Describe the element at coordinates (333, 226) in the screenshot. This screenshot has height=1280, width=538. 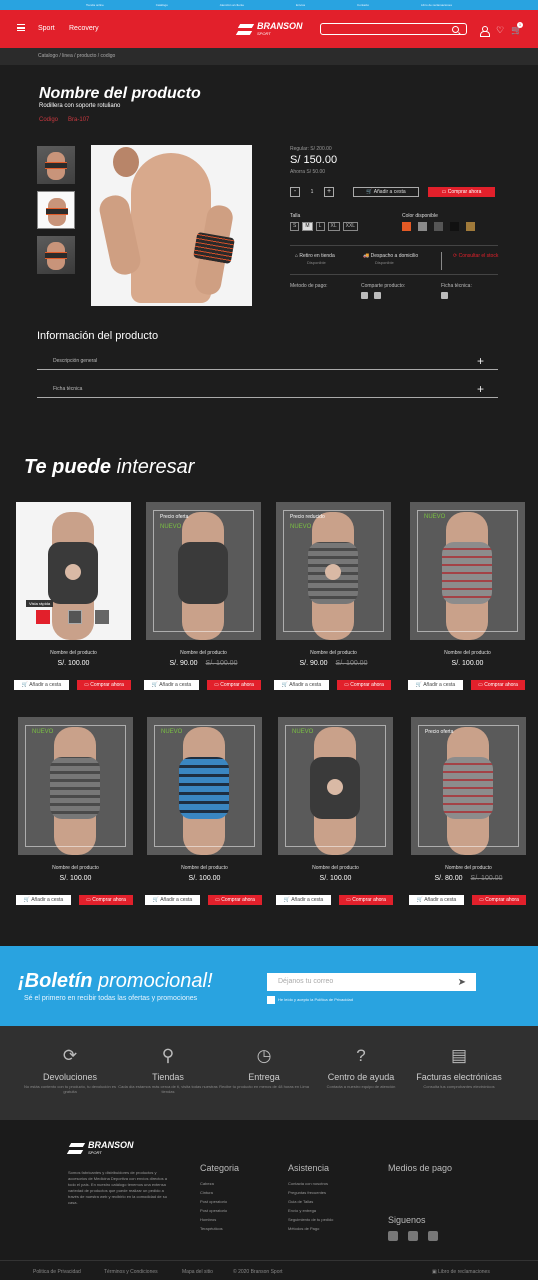
I see `size-xl: XL` at that location.